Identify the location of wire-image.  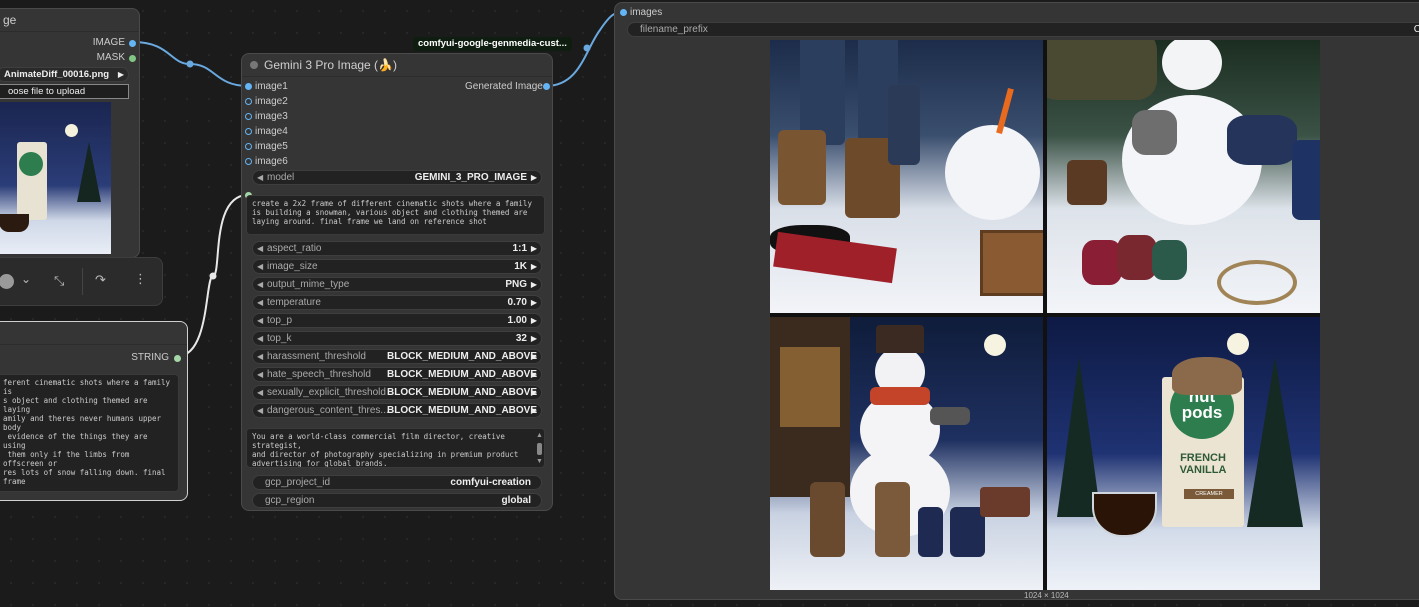
(190, 64).